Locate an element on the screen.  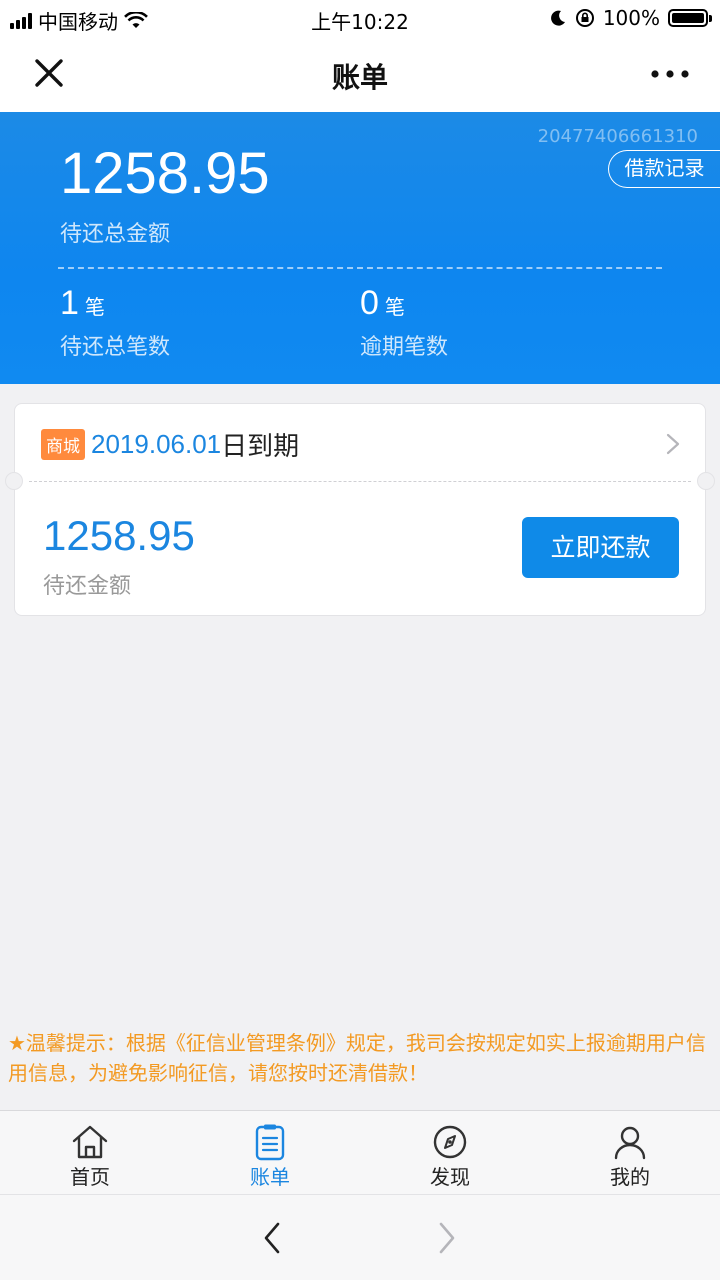
bill-card-header: 商城 2019.06.01 日到期 is located at coordinates (170, 444).